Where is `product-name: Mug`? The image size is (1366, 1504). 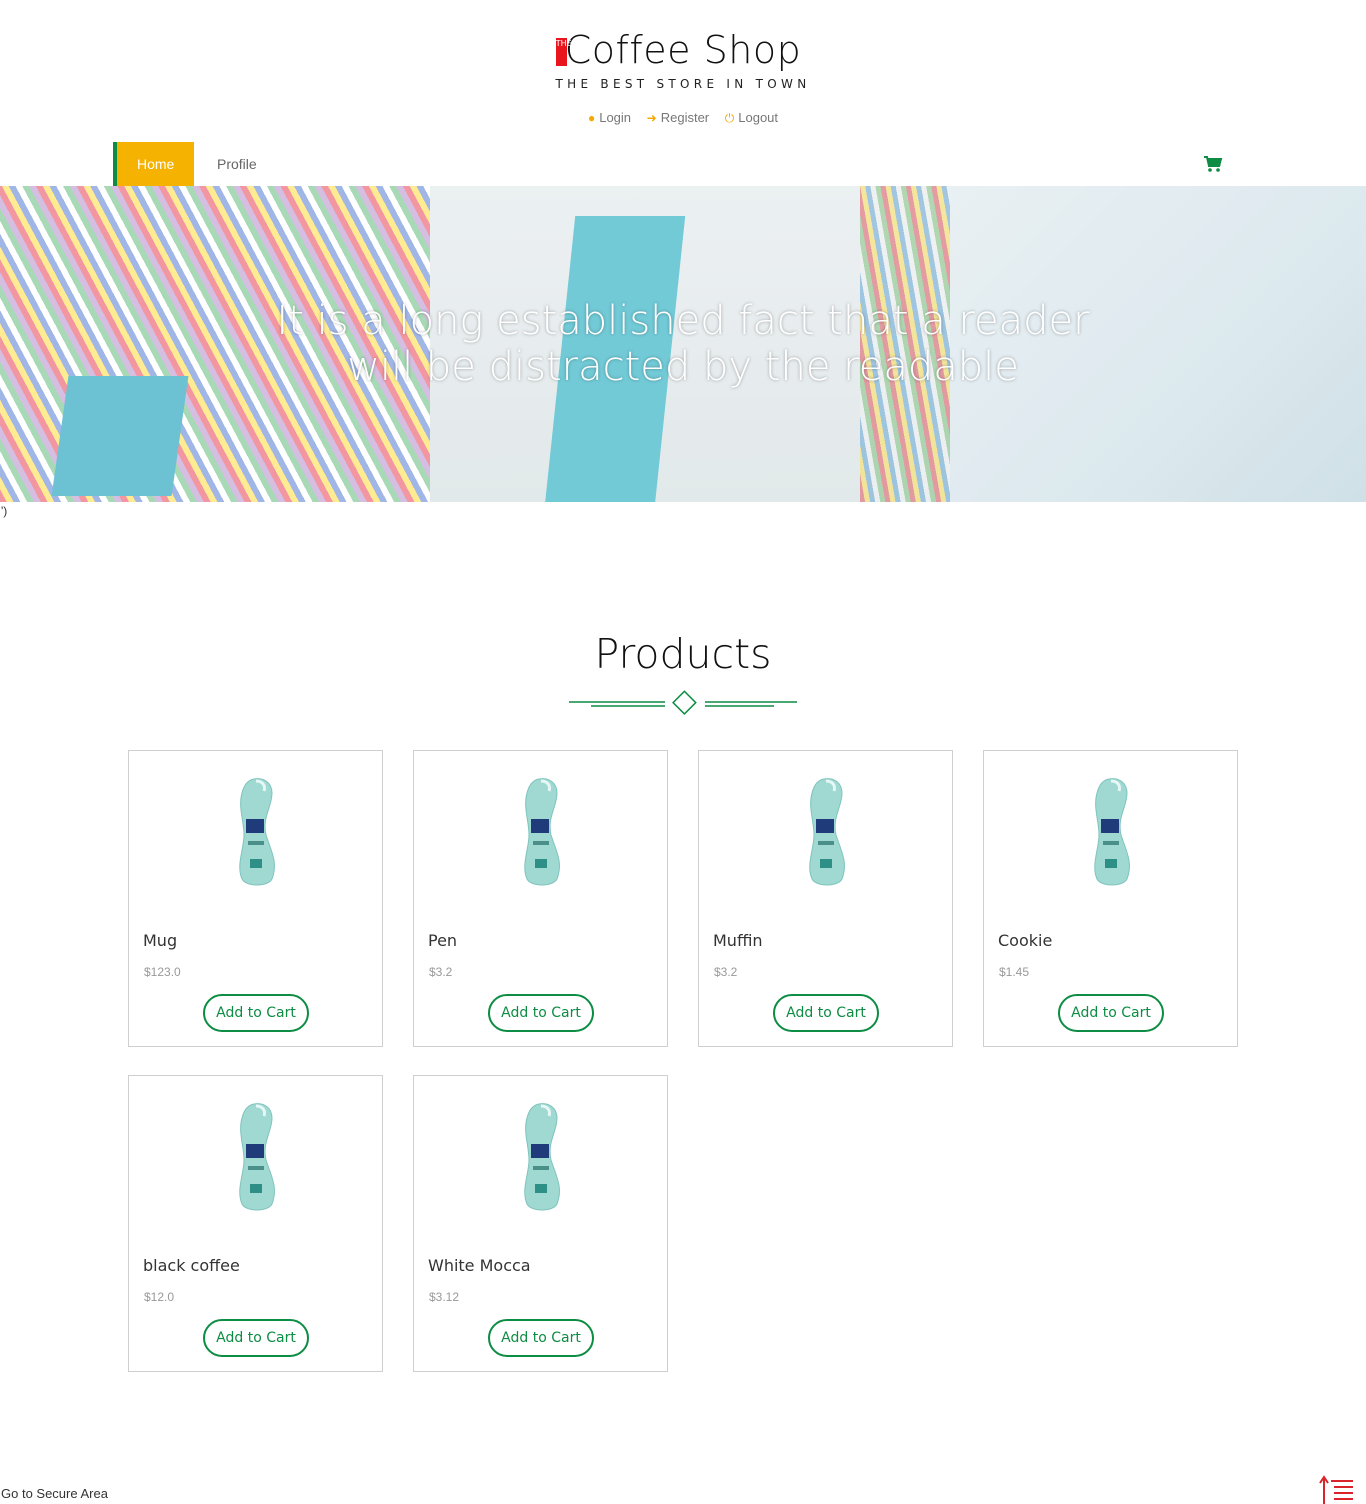 product-name: Mug is located at coordinates (160, 940).